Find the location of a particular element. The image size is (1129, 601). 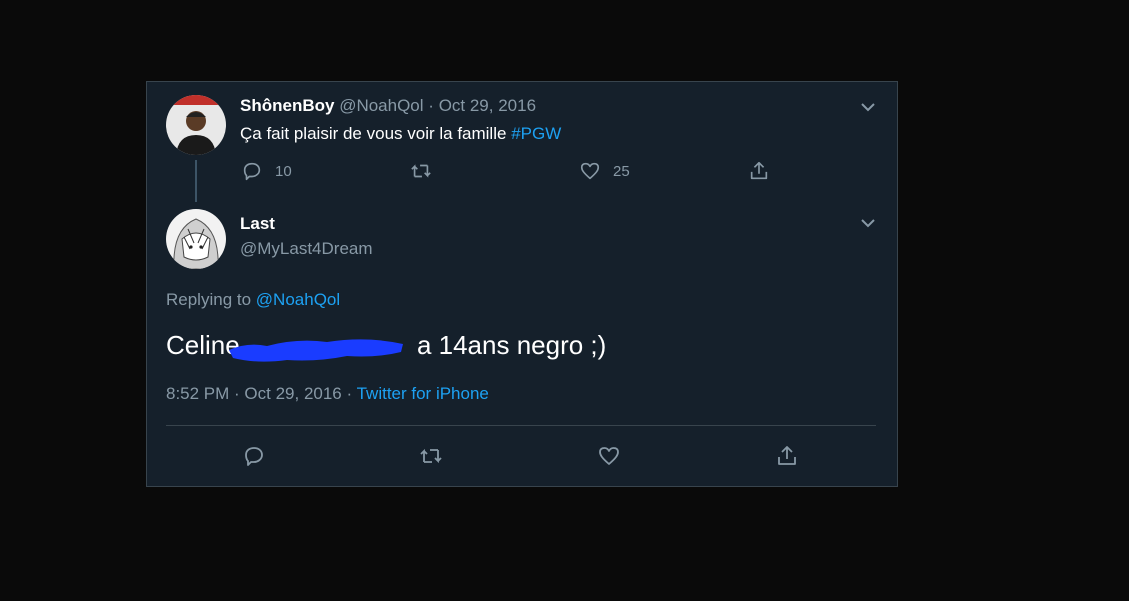

tweet2-retweet-action is located at coordinates (431, 456).